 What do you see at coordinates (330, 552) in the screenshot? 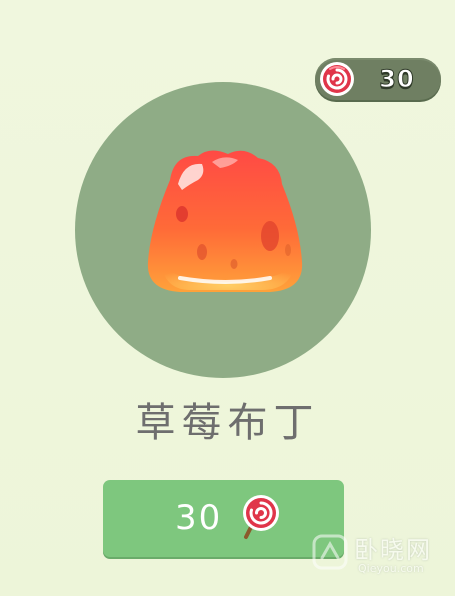
I see `watermark-logo-icon` at bounding box center [330, 552].